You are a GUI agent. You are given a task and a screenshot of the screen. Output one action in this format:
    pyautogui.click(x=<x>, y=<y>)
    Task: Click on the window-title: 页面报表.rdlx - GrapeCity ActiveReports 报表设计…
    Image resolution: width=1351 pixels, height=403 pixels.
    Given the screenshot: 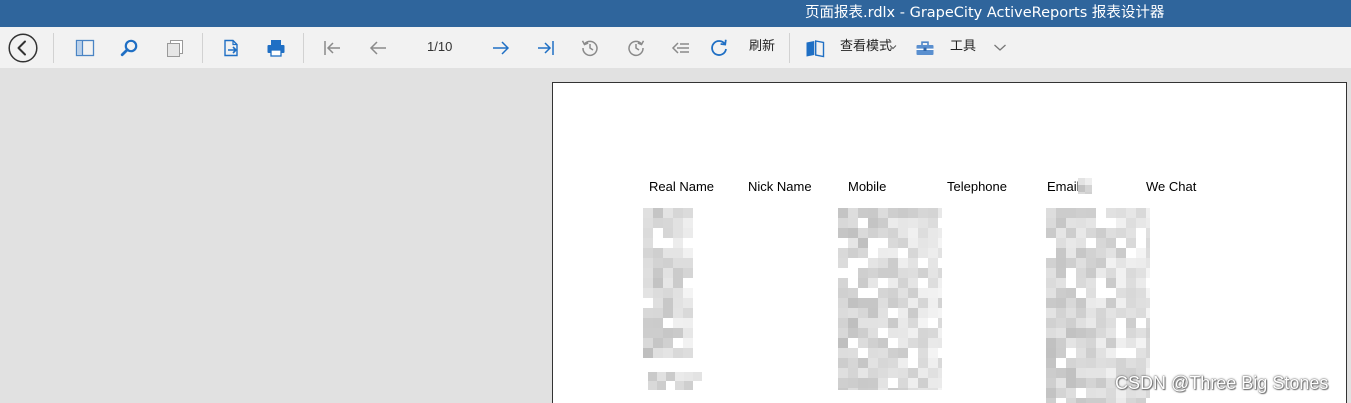 What is the action you would take?
    pyautogui.click(x=985, y=13)
    